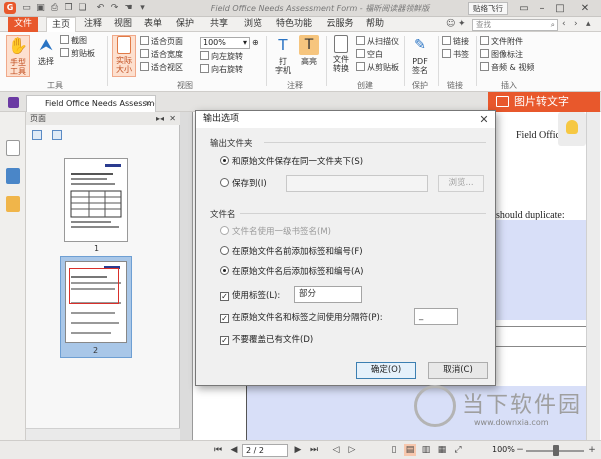  I want to click on tab-view: 视图, so click(123, 24).